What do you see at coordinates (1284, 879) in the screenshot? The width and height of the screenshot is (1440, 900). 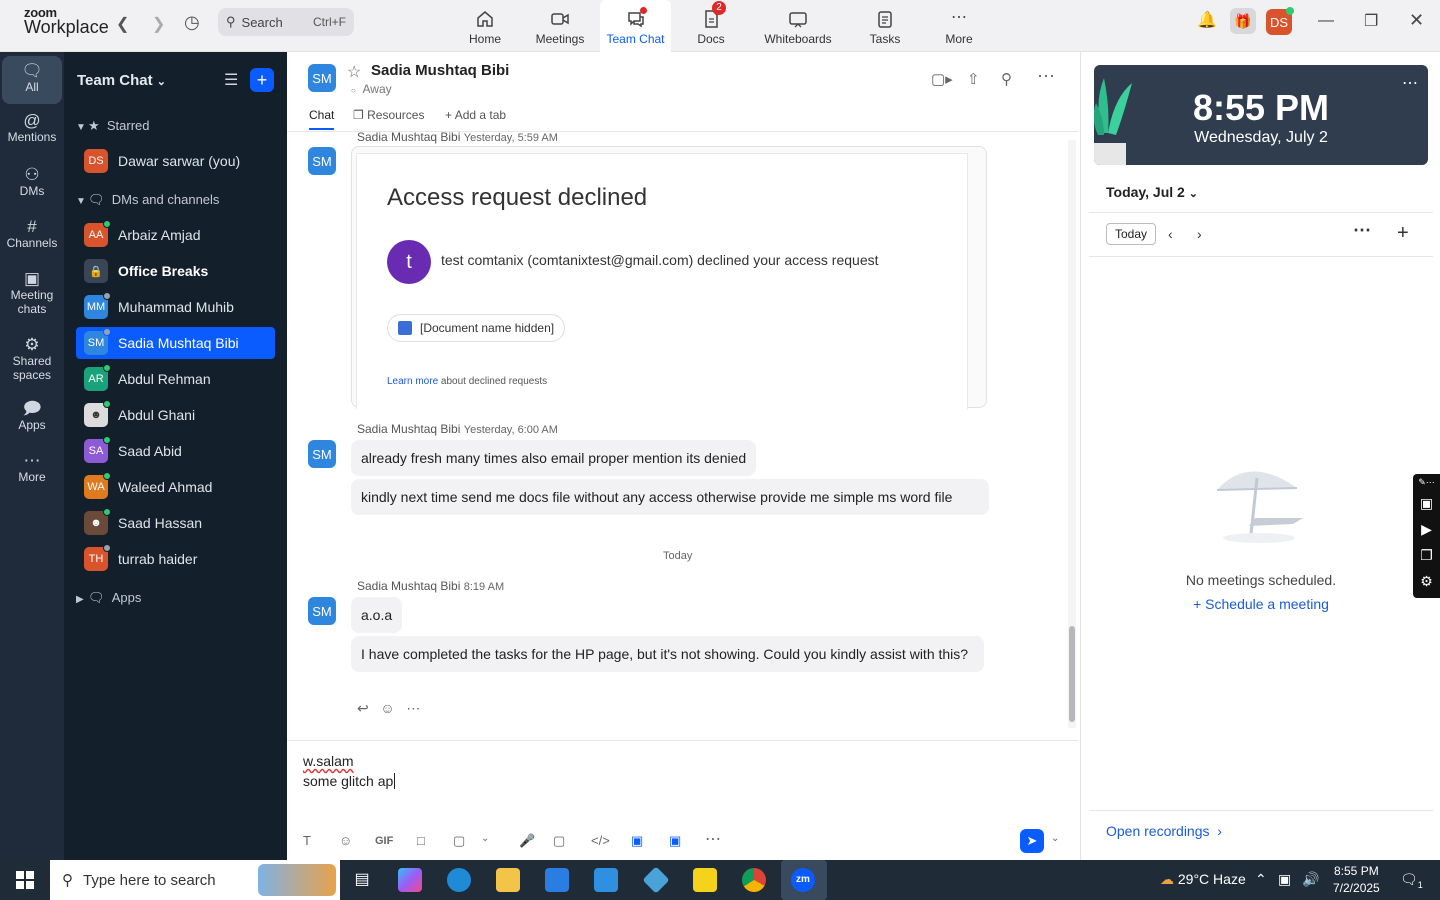 I see `network-icon: ▣` at bounding box center [1284, 879].